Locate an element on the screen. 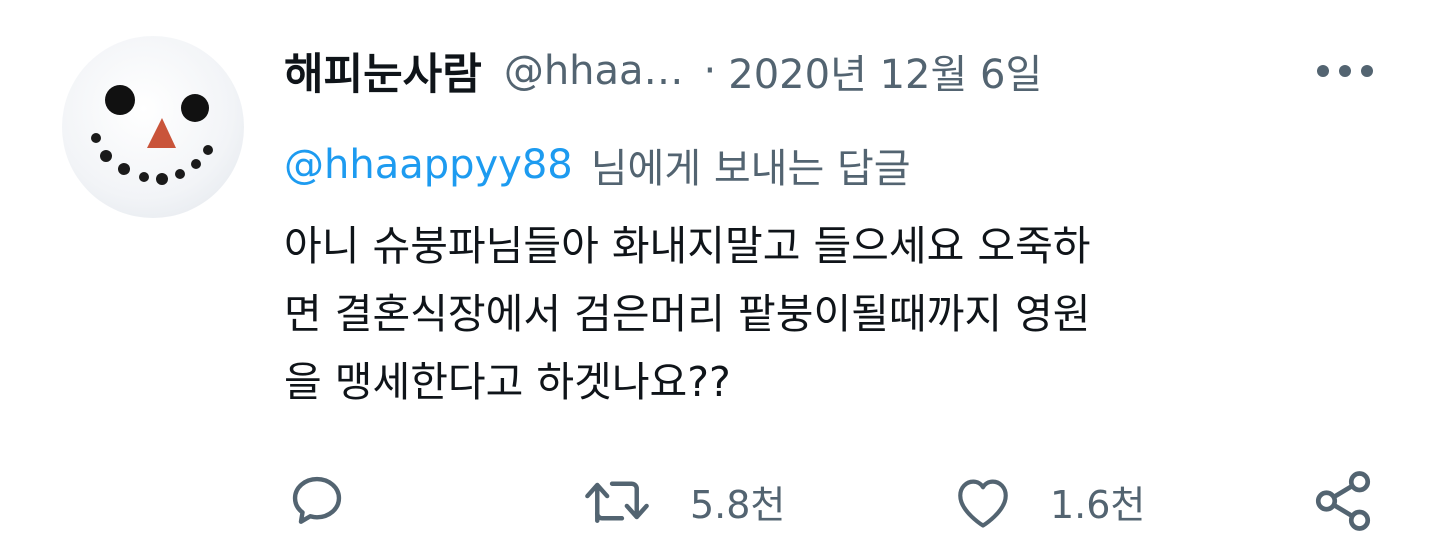 The height and width of the screenshot is (557, 1440). share-button is located at coordinates (1343, 501).